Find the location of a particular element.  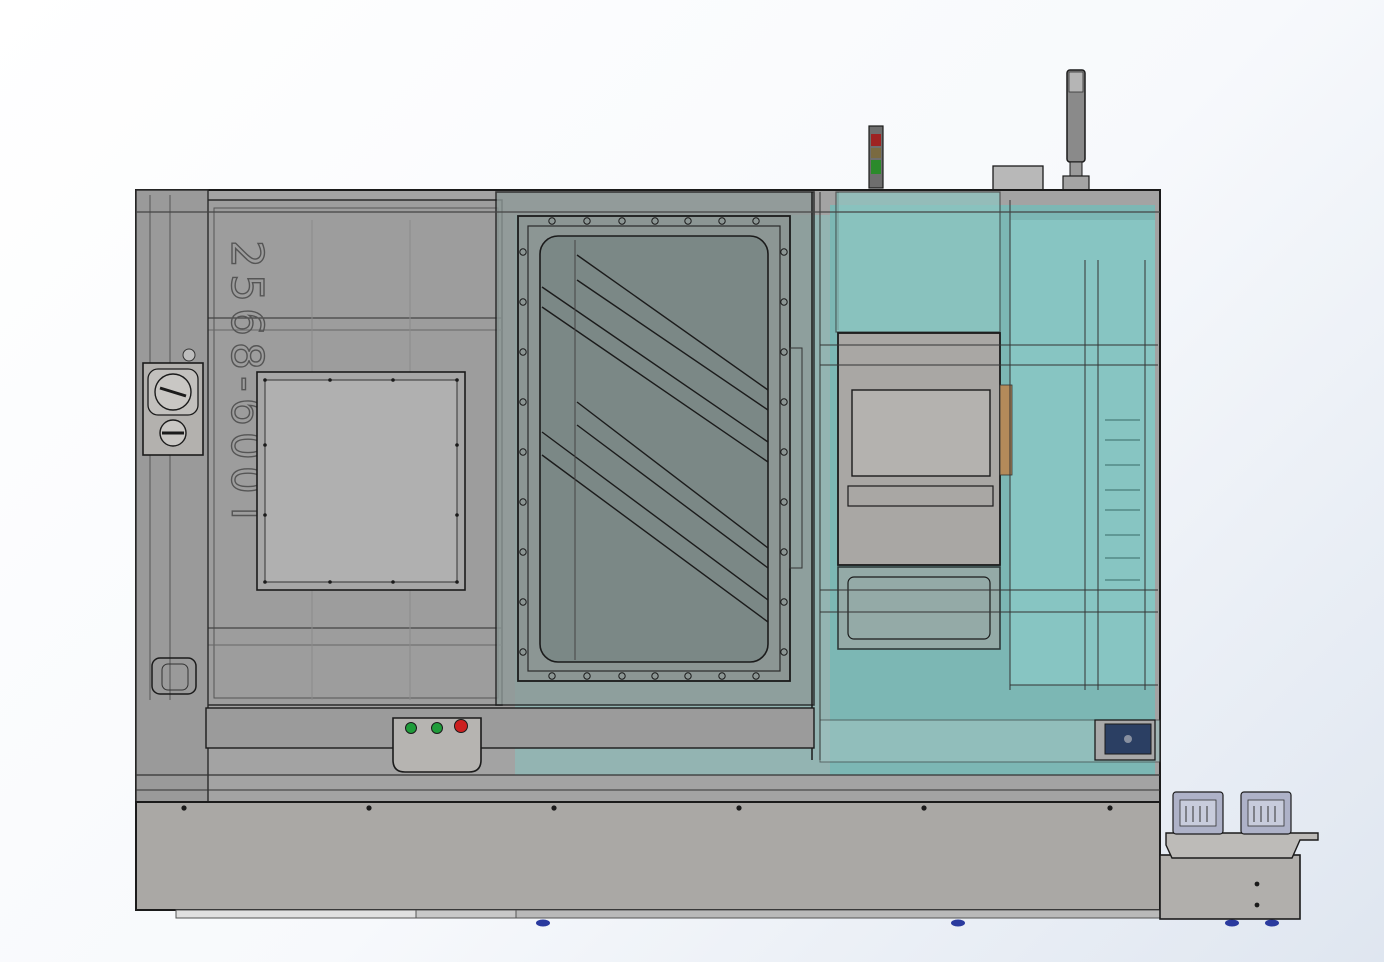

dial-icon is located at coordinates (173, 402).